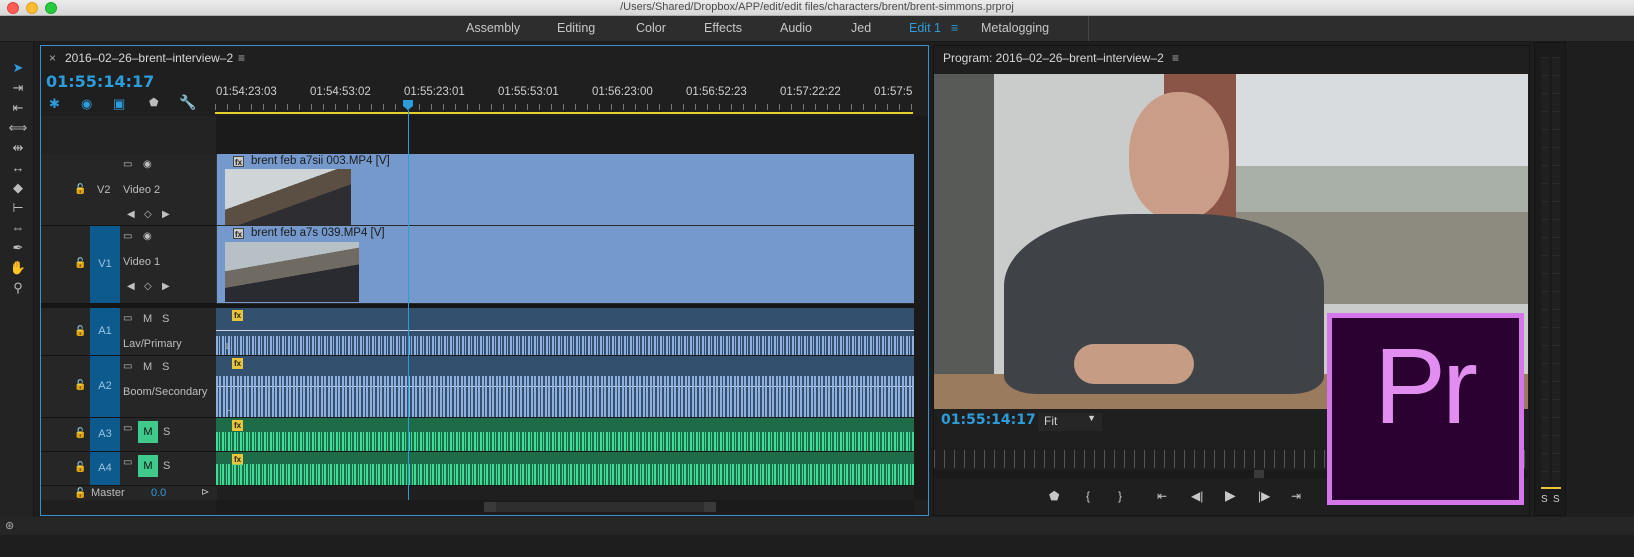 Image resolution: width=1634 pixels, height=557 pixels. I want to click on track-id-a4: A4, so click(105, 468).